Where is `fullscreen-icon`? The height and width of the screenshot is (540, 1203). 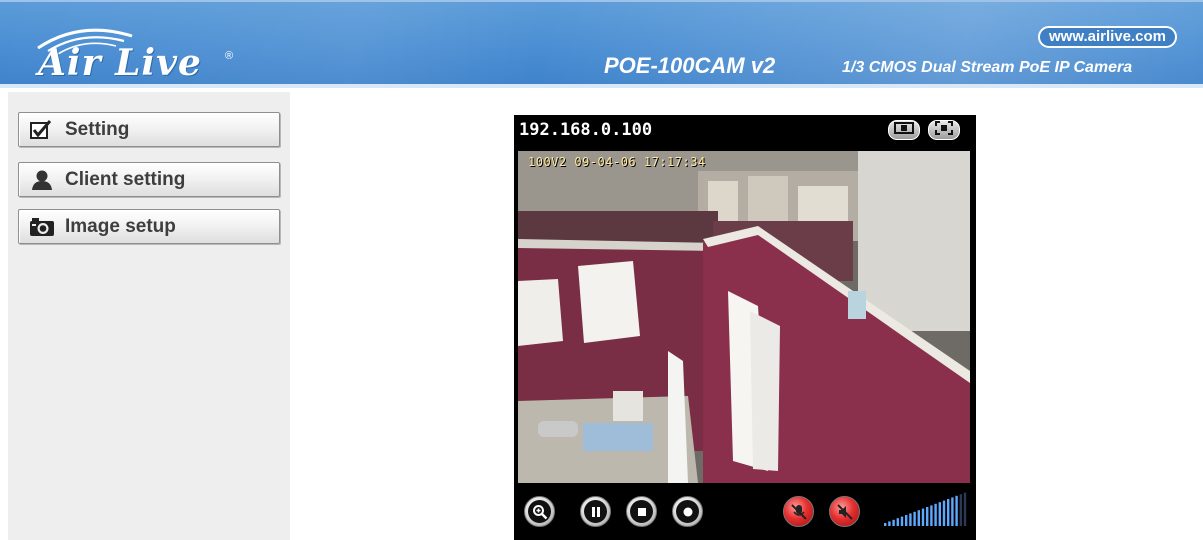 fullscreen-icon is located at coordinates (944, 130).